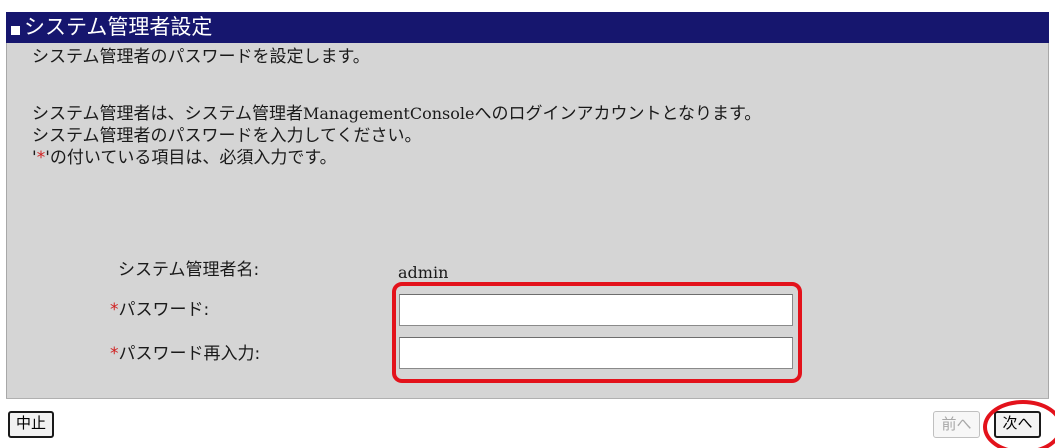 The image size is (1055, 448). What do you see at coordinates (184, 158) in the screenshot?
I see `description-line-3: '*'の付いている項目は、必須入力です。` at bounding box center [184, 158].